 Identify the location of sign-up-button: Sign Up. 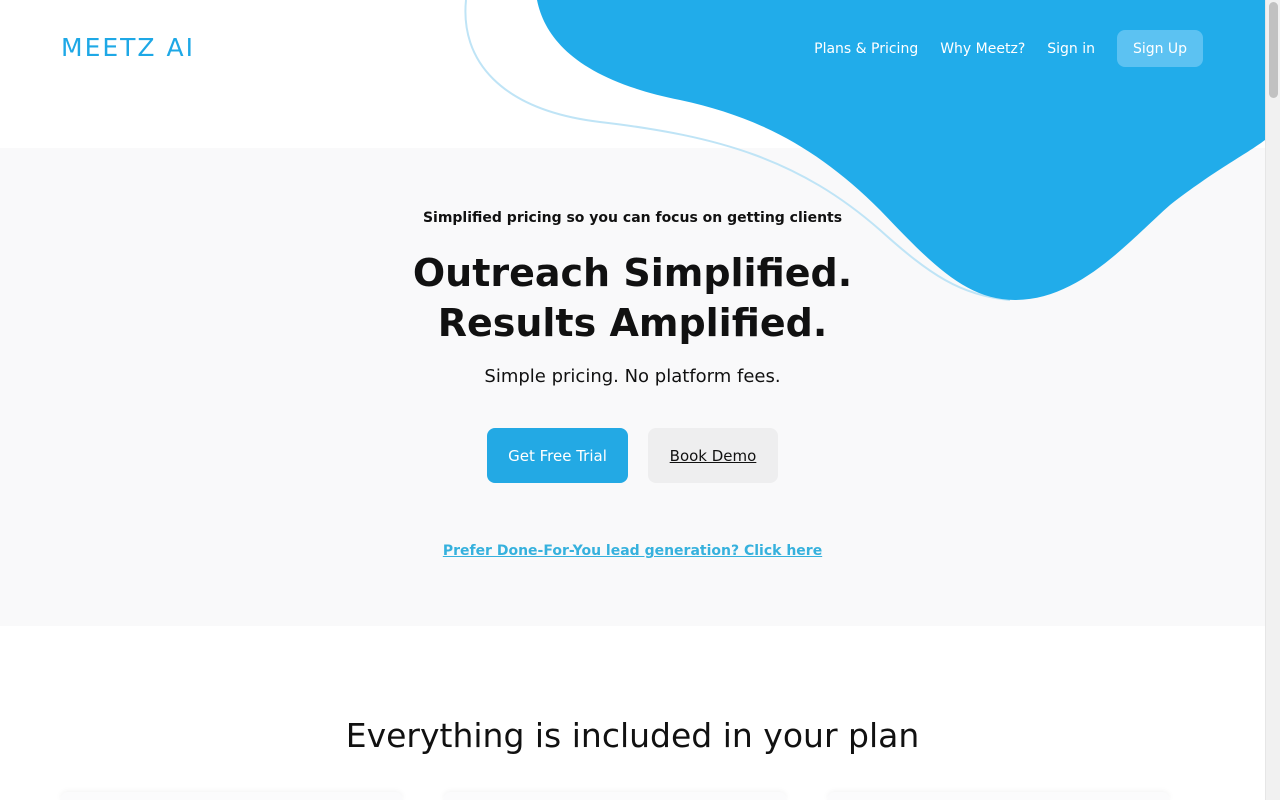
(1160, 48).